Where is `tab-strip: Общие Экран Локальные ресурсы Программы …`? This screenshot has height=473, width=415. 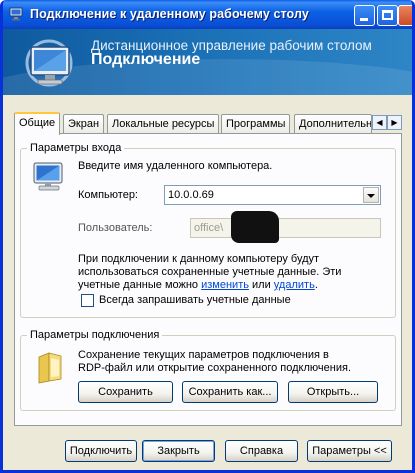
tab-strip: Общие Экран Локальные ресурсы Программы … is located at coordinates (209, 123).